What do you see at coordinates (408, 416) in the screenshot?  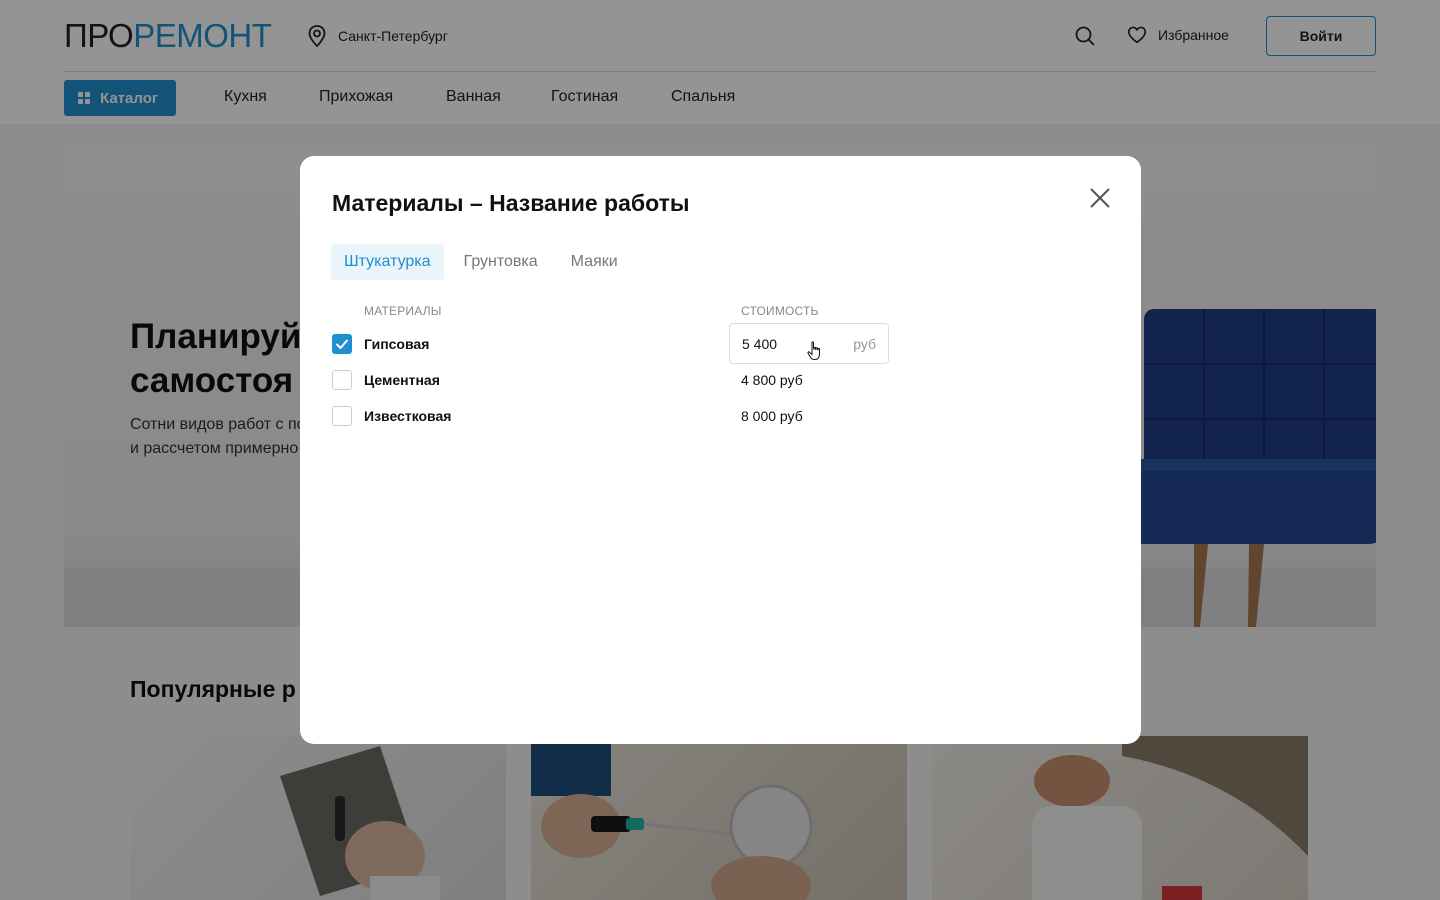 I see `material-name: Известковая` at bounding box center [408, 416].